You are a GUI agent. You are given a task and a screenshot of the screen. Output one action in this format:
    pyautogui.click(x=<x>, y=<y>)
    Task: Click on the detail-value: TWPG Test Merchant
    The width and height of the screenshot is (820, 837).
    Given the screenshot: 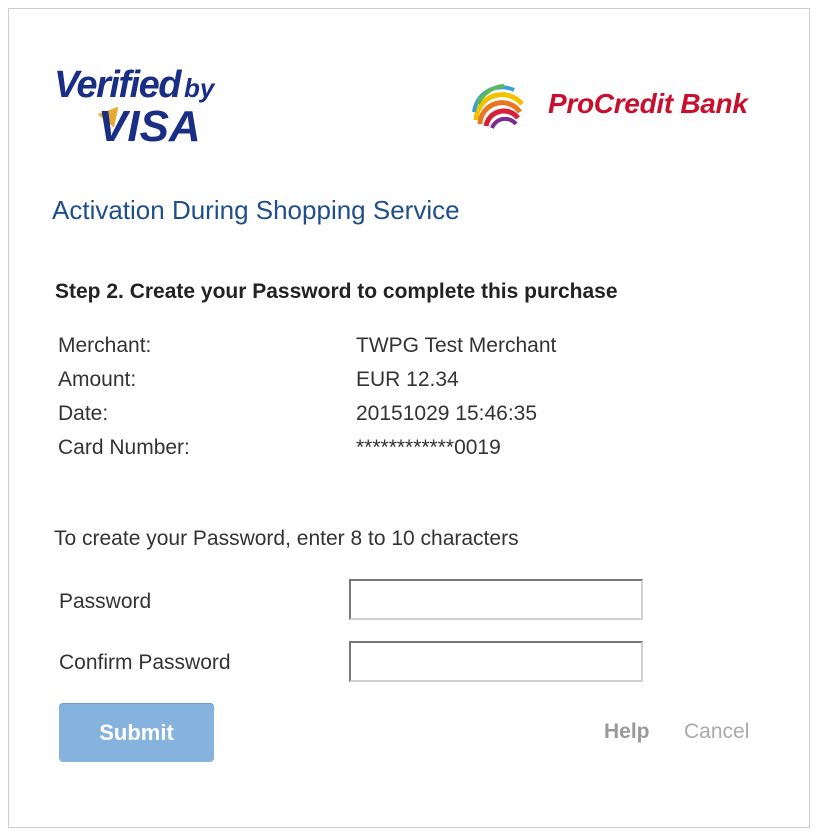 What is the action you would take?
    pyautogui.click(x=456, y=345)
    